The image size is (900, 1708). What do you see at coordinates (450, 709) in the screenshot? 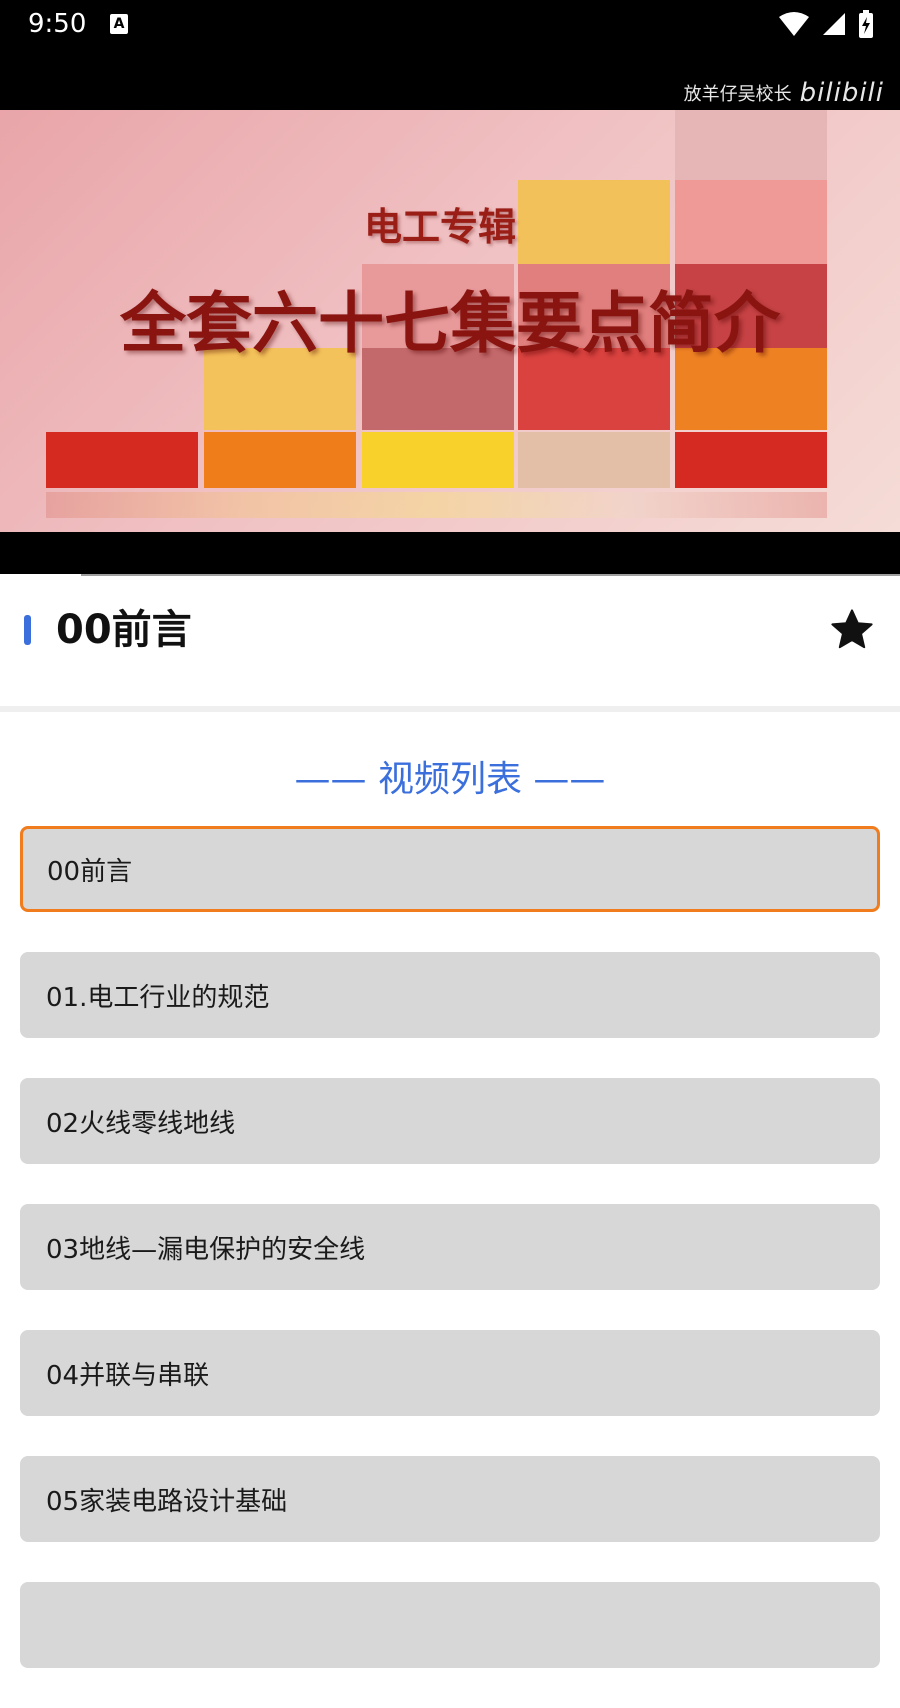
I see `section-divider` at bounding box center [450, 709].